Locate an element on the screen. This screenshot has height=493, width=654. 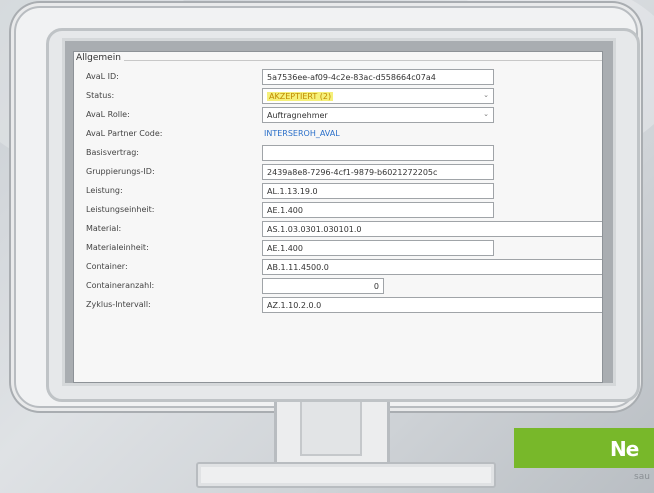
basisvertrag-field is located at coordinates (378, 153).